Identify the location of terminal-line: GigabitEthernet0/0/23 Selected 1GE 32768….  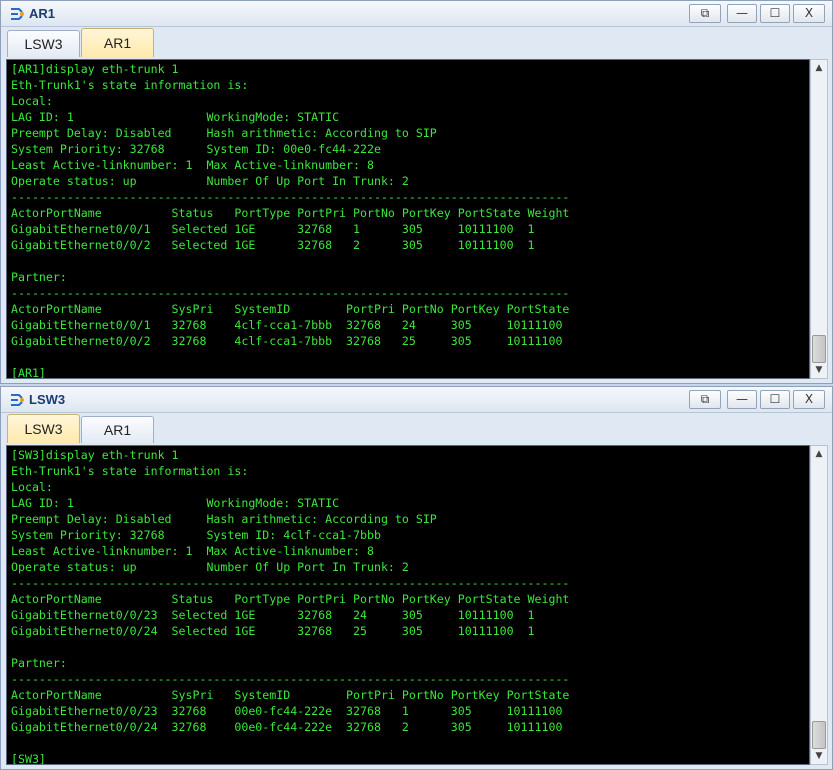
(273, 615).